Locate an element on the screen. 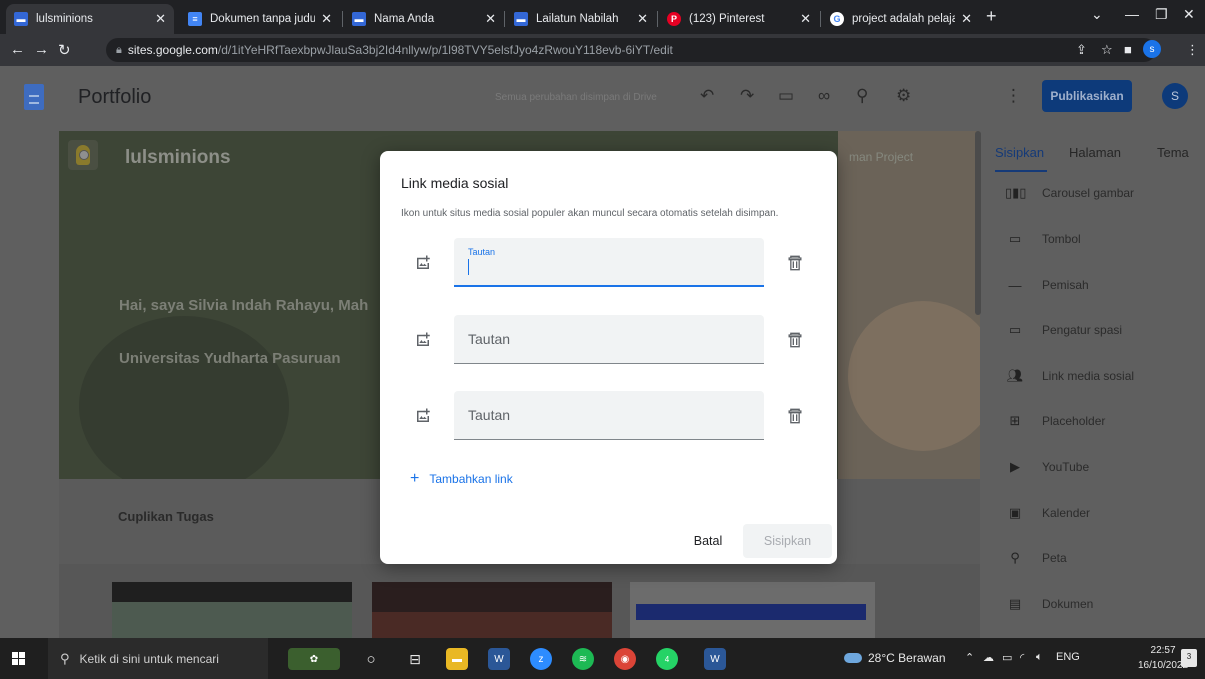 This screenshot has height=679, width=1205. side-item-label: YouTube is located at coordinates (1066, 467).